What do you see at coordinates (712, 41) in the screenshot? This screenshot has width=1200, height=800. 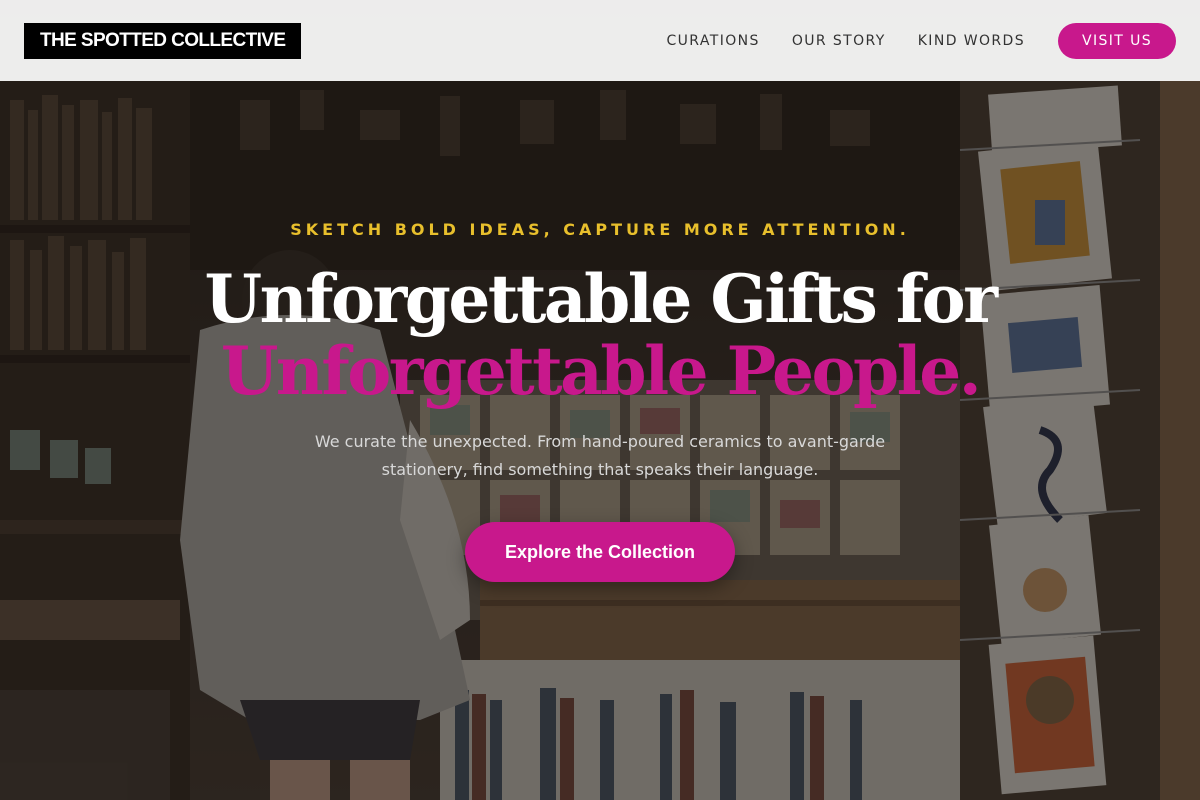 I see `nav-link-curations: CURATIONS` at bounding box center [712, 41].